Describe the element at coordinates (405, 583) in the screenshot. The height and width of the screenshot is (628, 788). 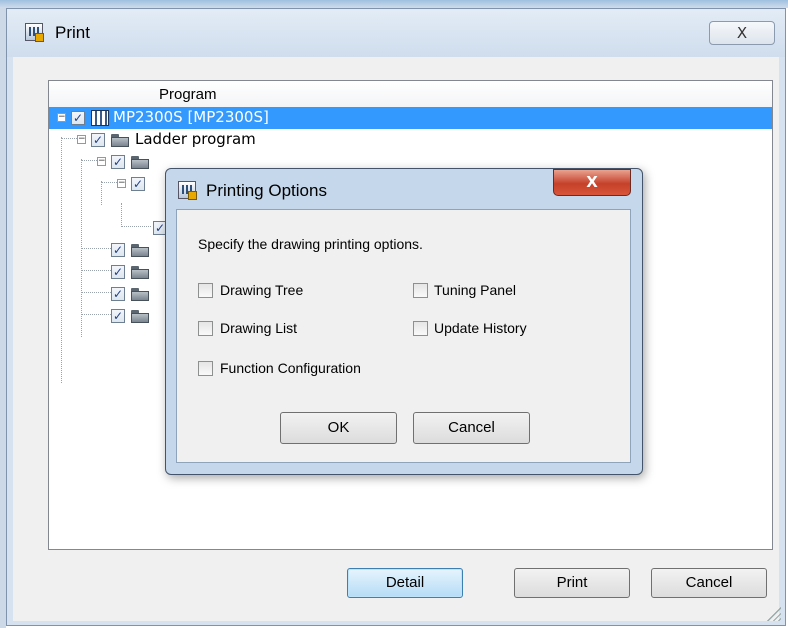
I see `detail-button: Detail` at that location.